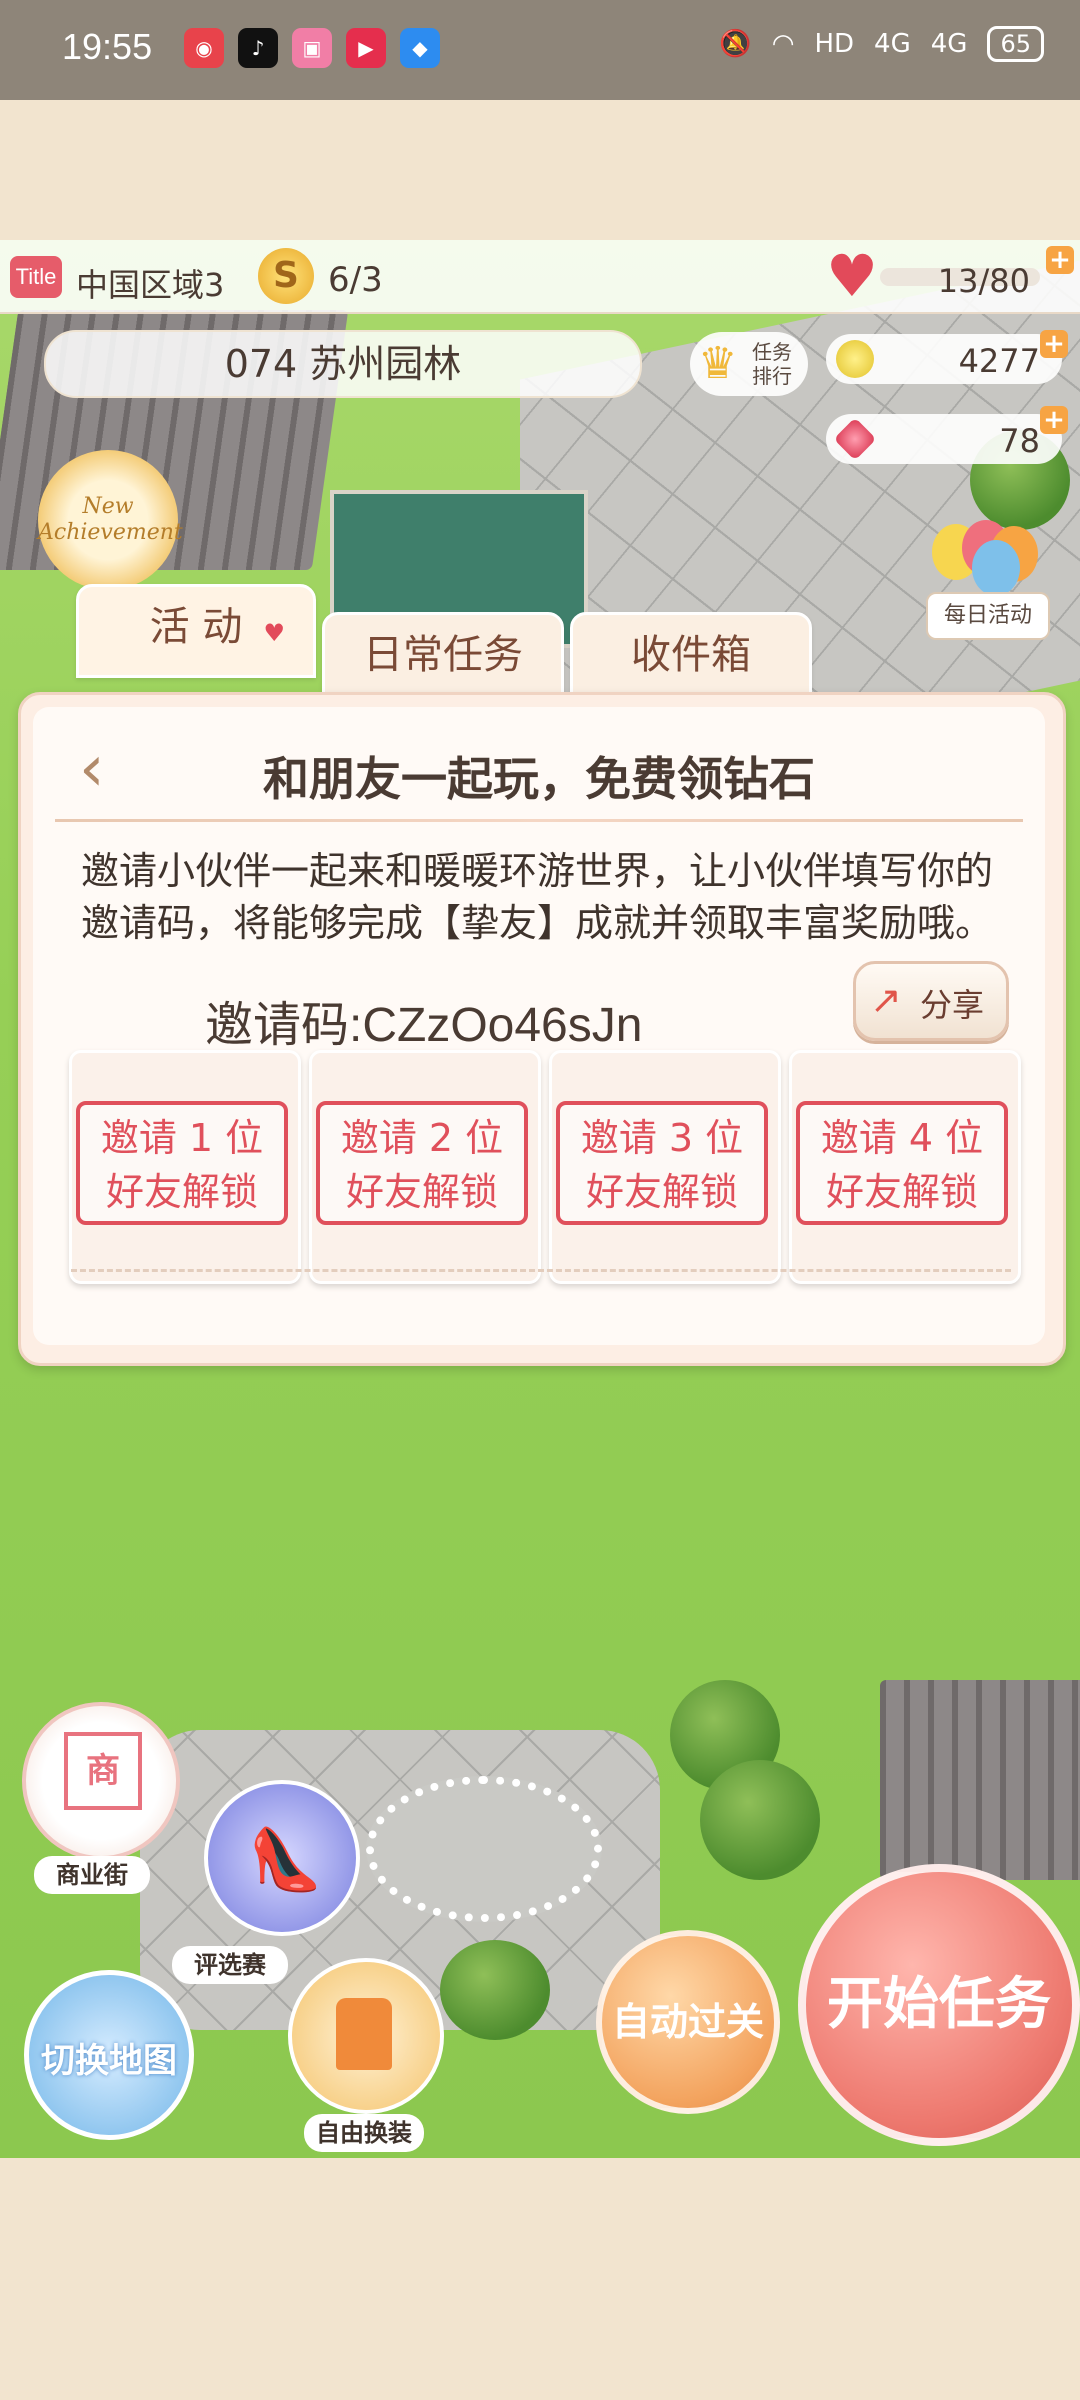 Image resolution: width=1080 pixels, height=2400 pixels. Describe the element at coordinates (999, 361) in the screenshot. I see `coins-value: 4277` at that location.